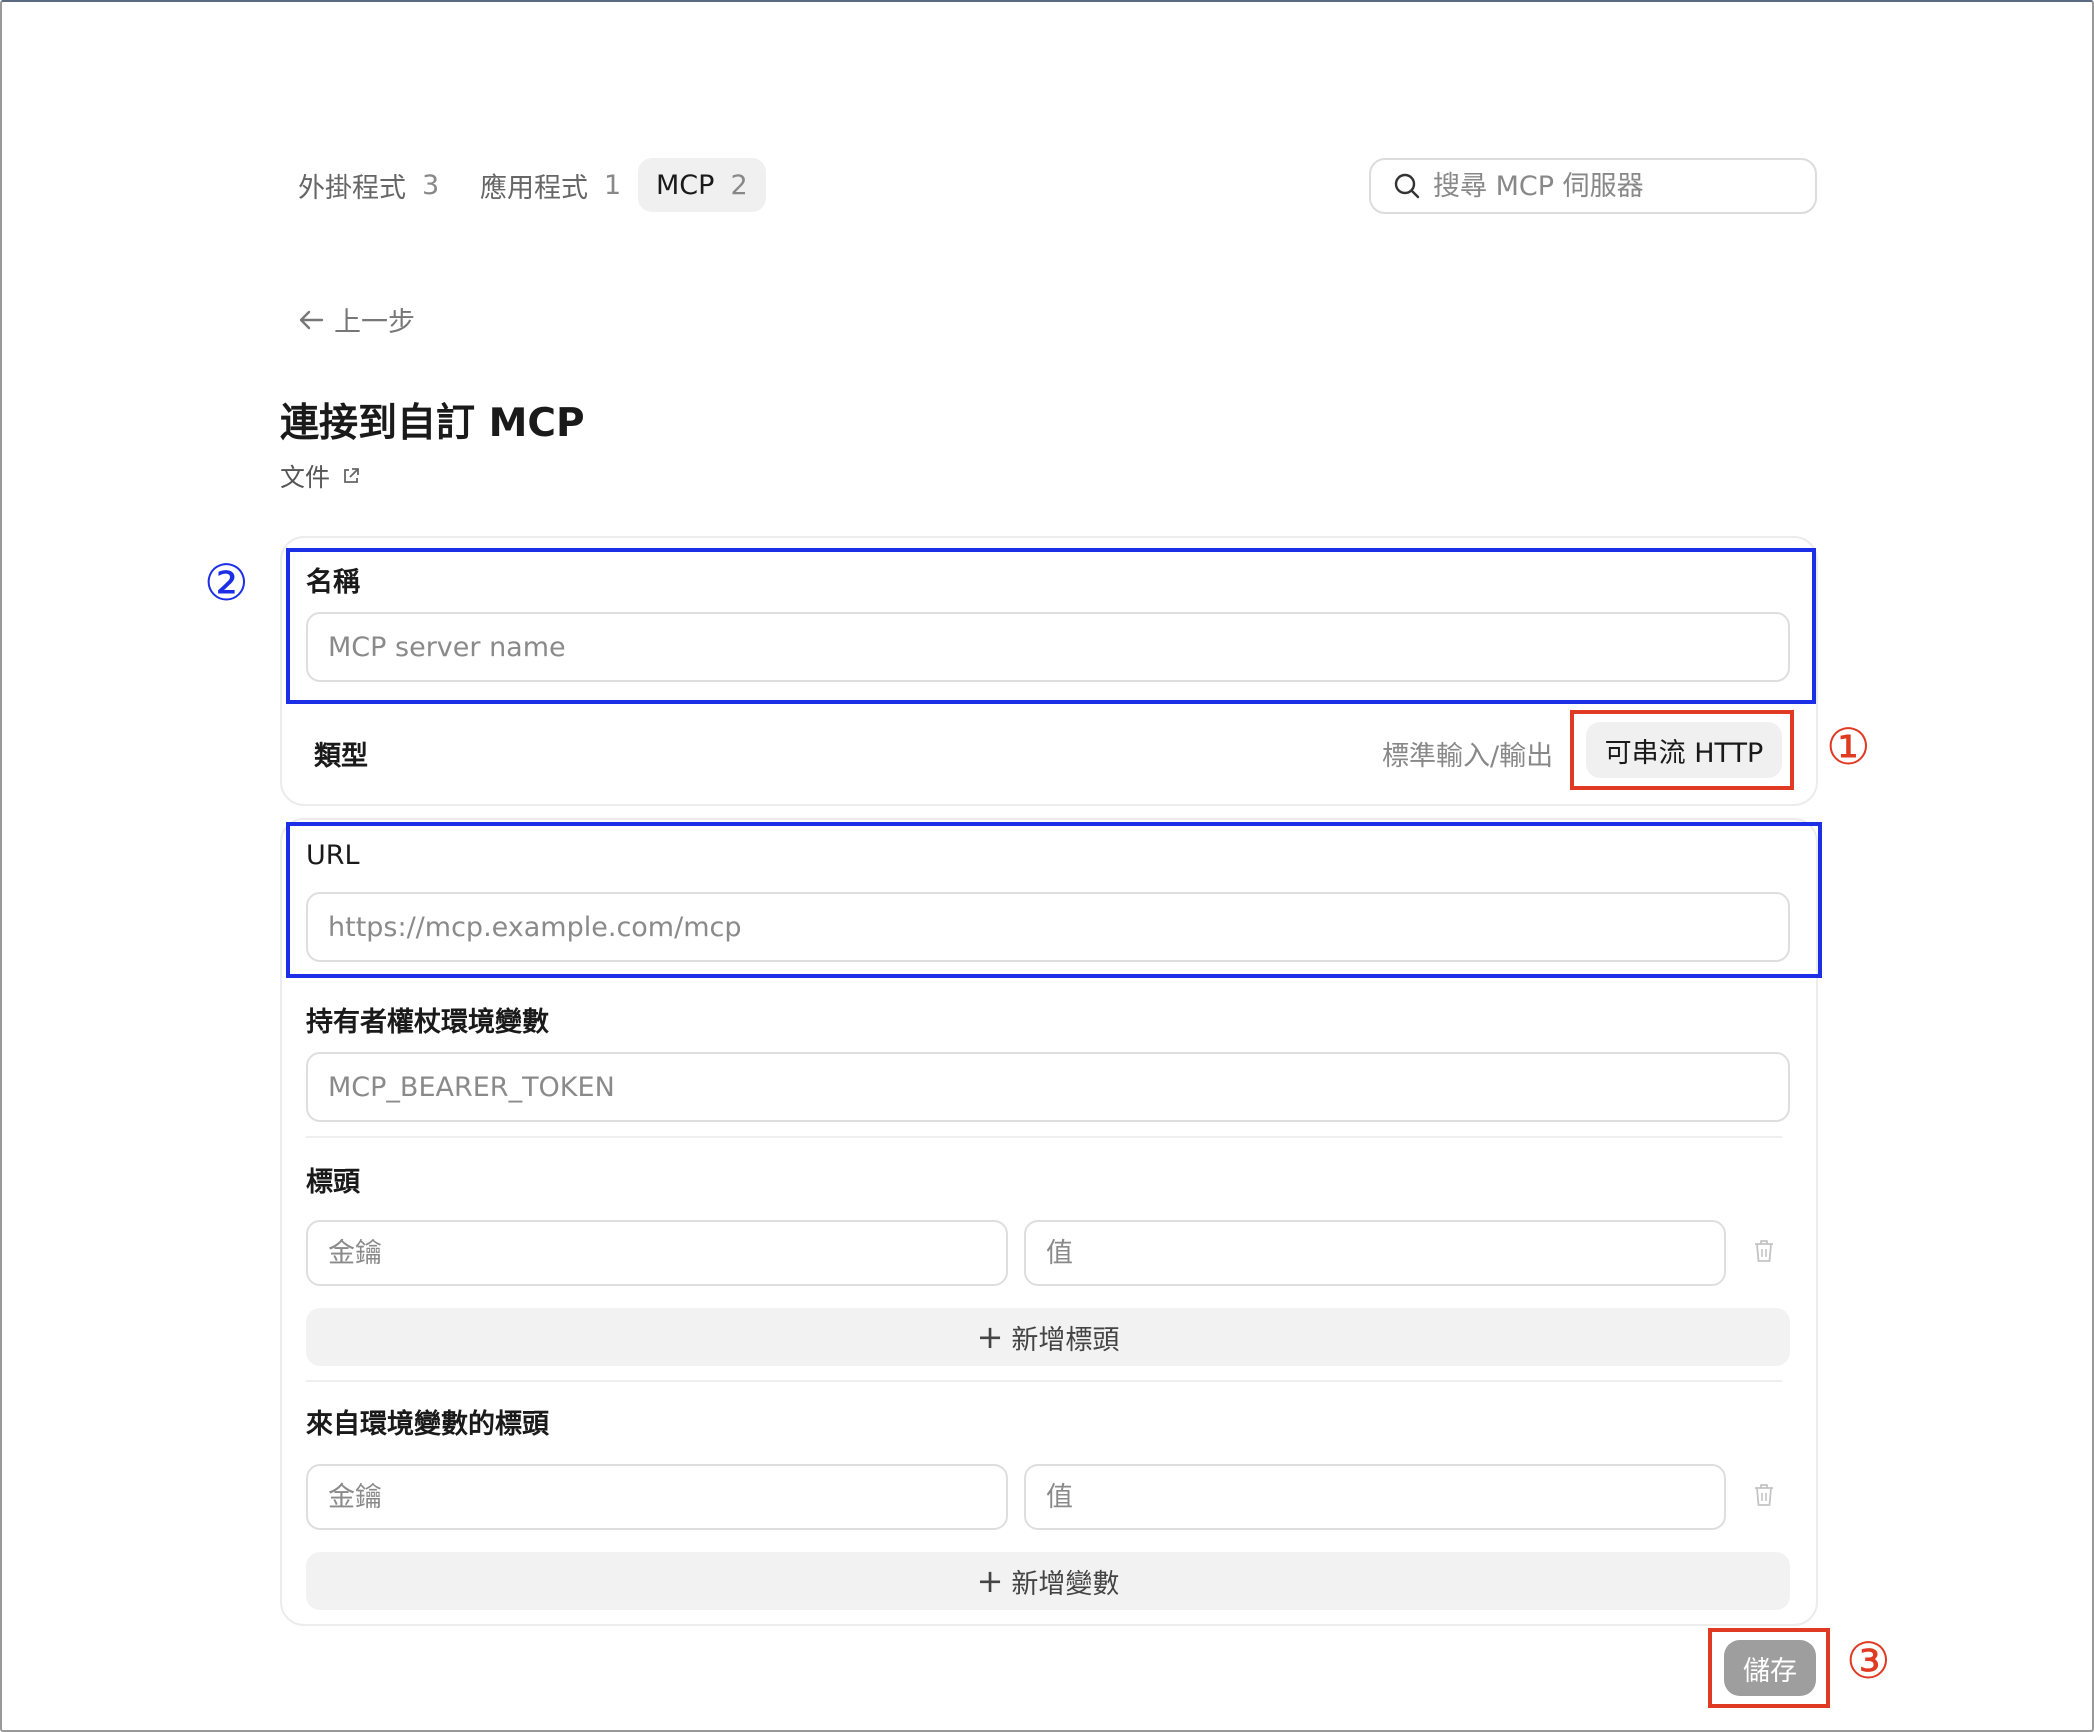 This screenshot has width=2094, height=1732. I want to click on external-link-icon, so click(351, 475).